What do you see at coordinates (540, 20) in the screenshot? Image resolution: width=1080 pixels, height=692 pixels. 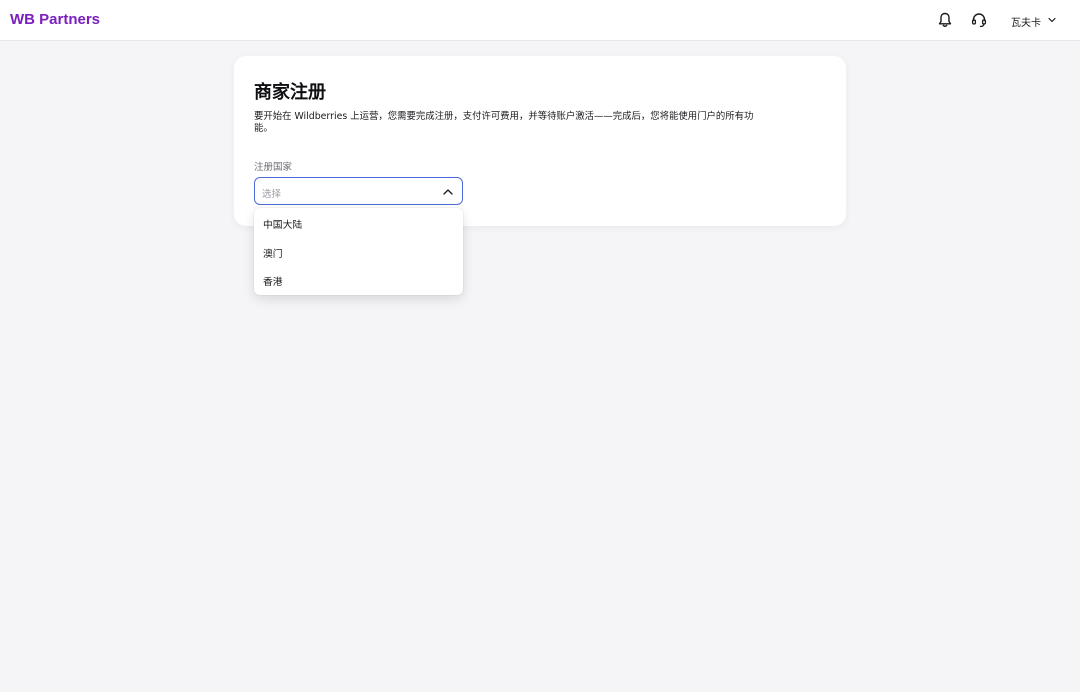 I see `top-bar: WB Partners 瓦夫卡` at bounding box center [540, 20].